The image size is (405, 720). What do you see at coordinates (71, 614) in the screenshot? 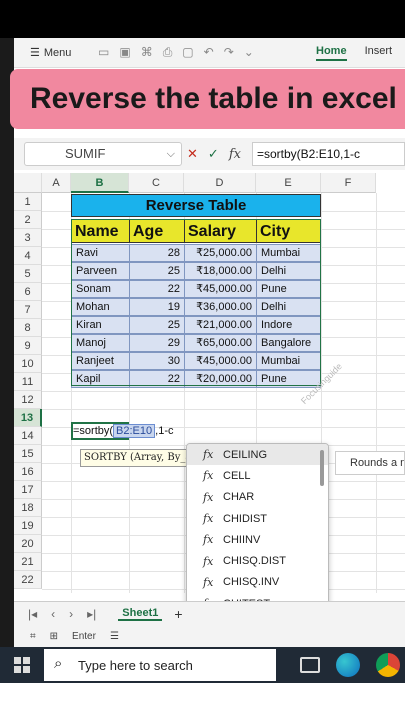
I see `next-sheet-icon: ›` at bounding box center [71, 614].